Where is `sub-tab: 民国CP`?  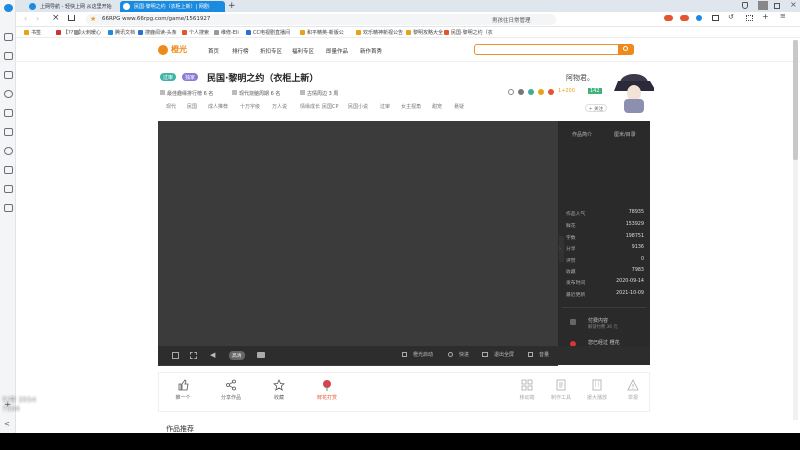
sub-tab: 民国CP is located at coordinates (330, 106).